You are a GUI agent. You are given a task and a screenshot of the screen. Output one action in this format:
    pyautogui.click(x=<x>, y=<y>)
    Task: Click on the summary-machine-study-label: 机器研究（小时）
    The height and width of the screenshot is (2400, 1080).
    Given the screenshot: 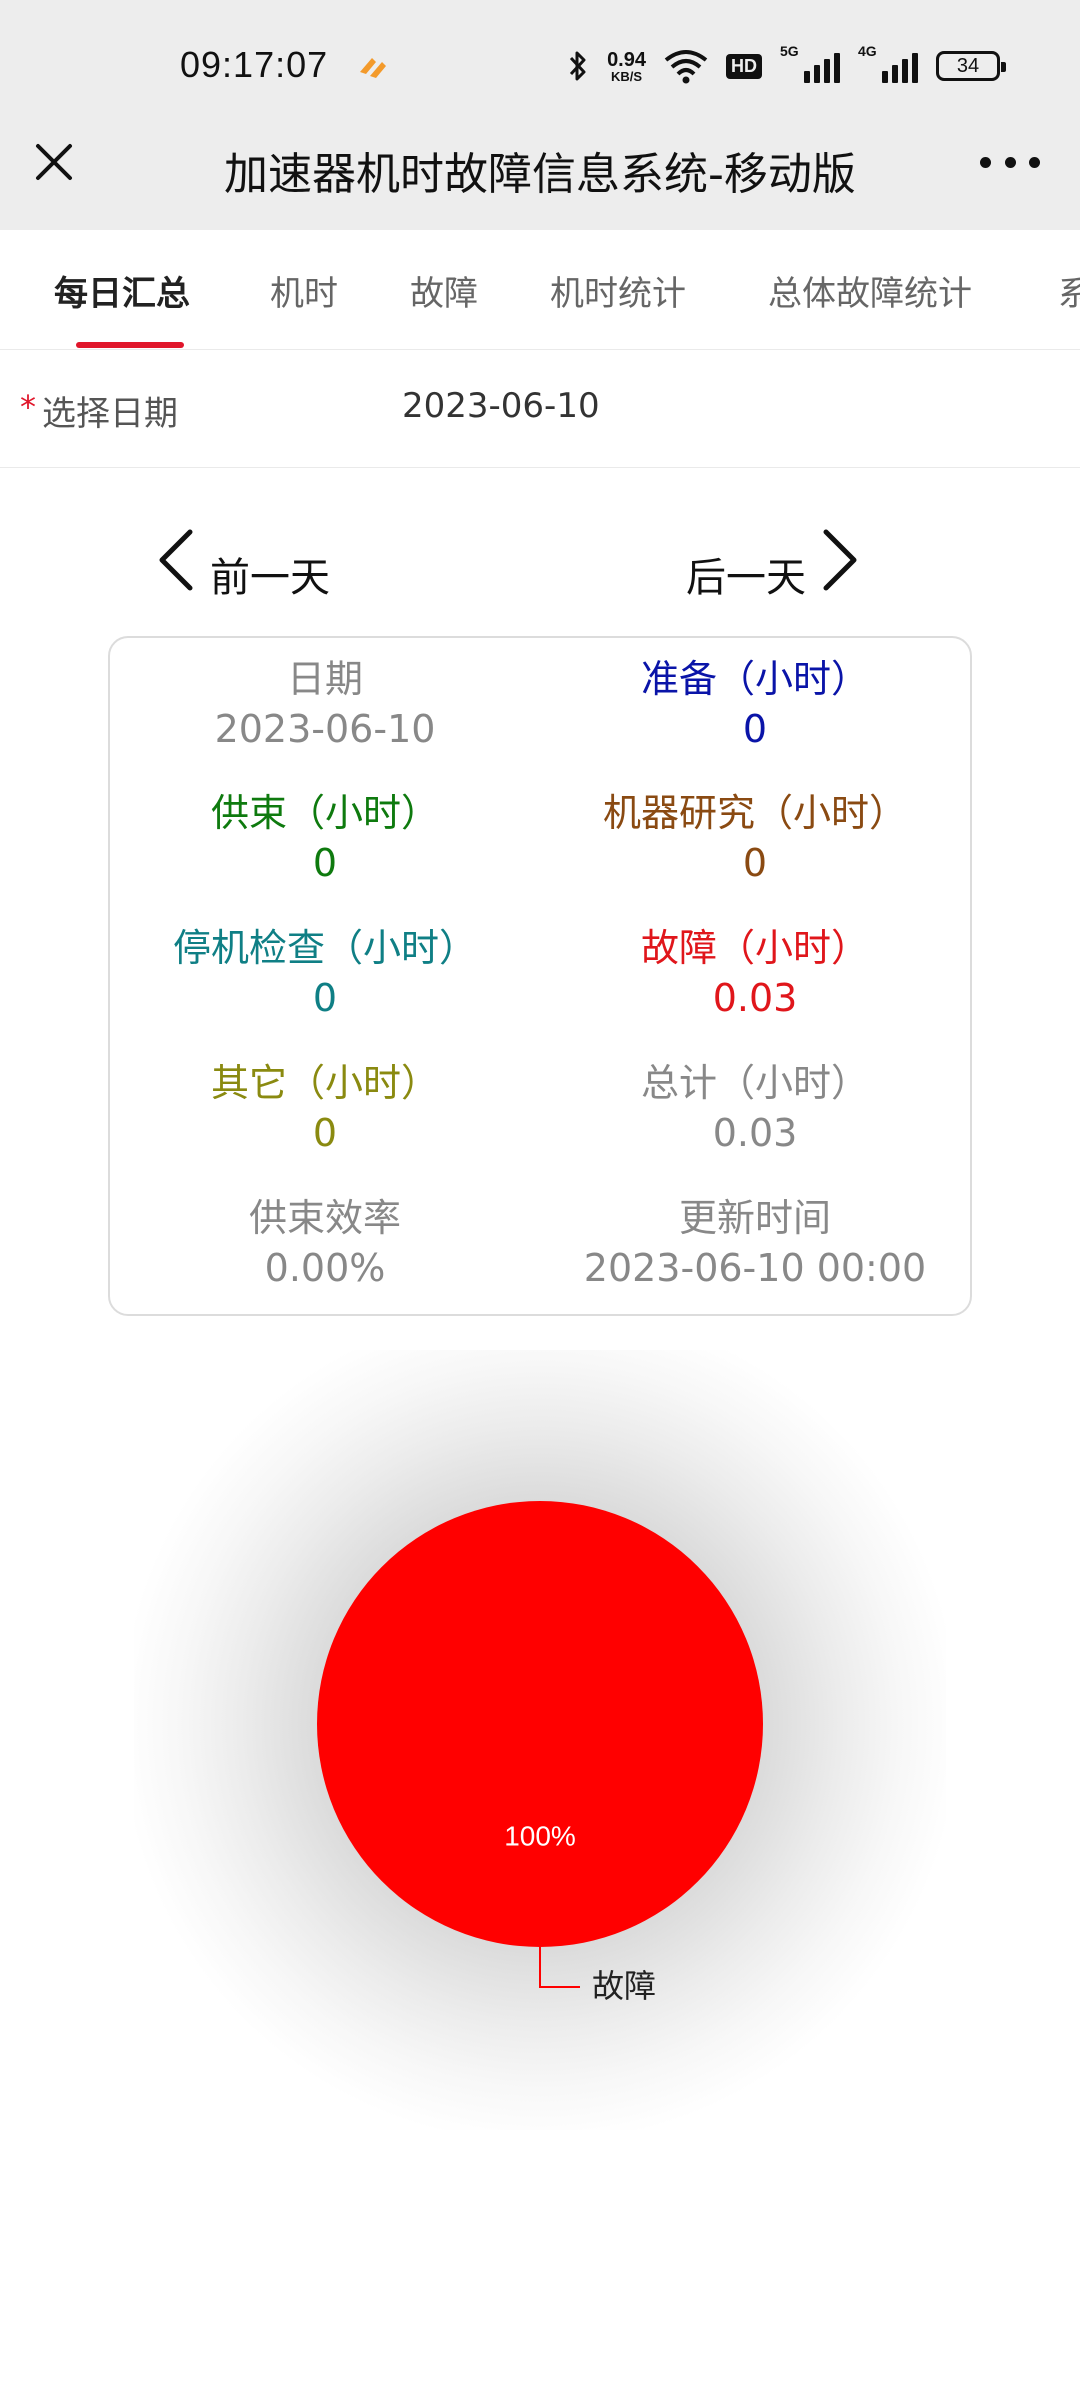 What is the action you would take?
    pyautogui.click(x=754, y=813)
    